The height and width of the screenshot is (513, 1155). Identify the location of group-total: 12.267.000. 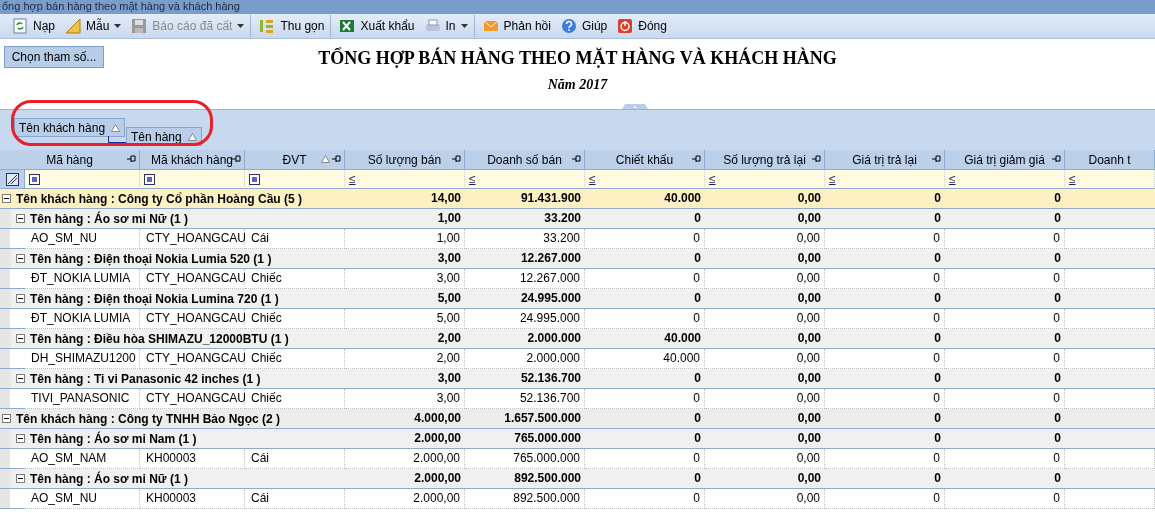
(525, 259).